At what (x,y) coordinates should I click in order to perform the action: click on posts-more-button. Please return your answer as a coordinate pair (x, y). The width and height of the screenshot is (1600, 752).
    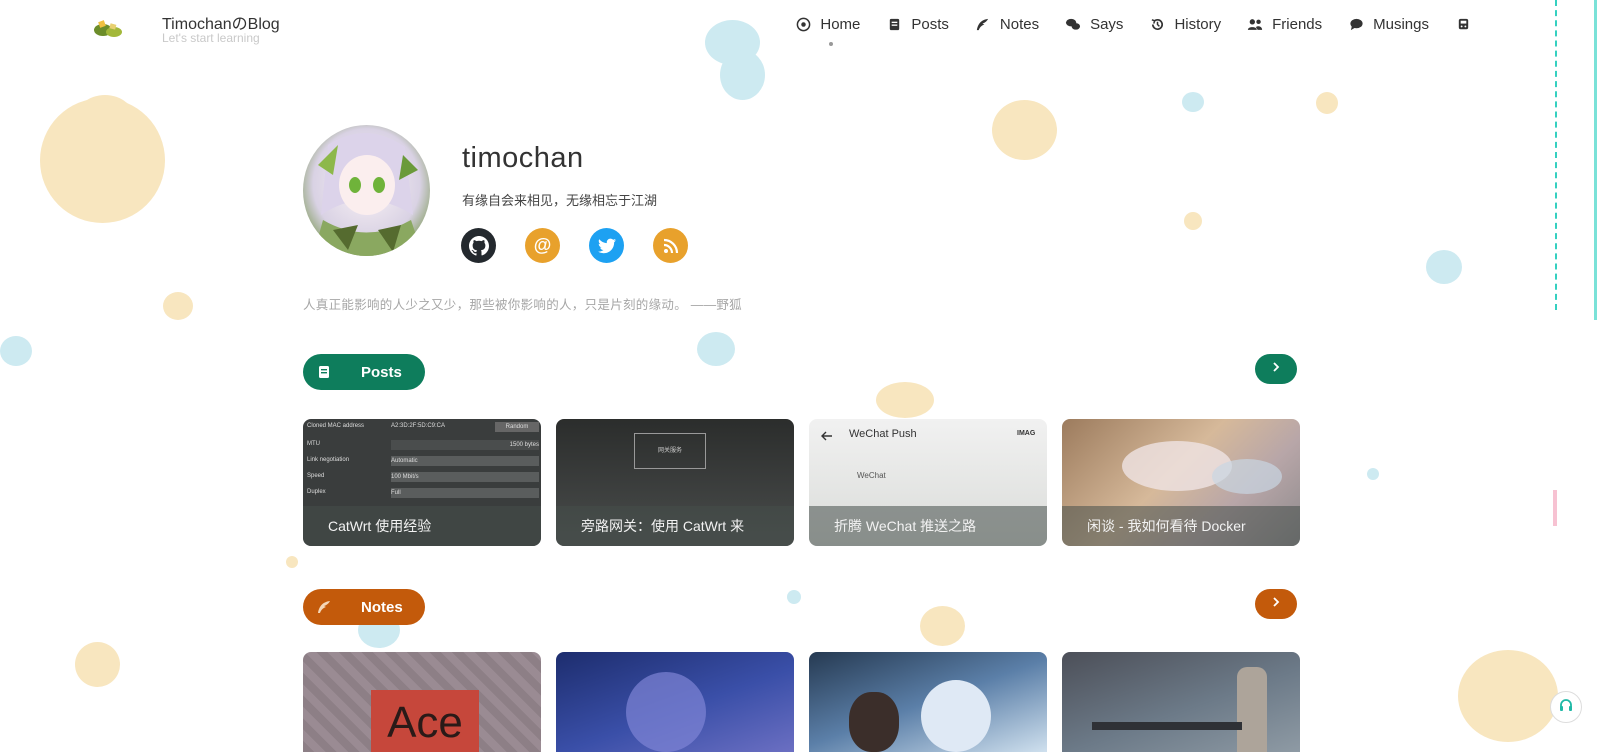
    Looking at the image, I should click on (1276, 369).